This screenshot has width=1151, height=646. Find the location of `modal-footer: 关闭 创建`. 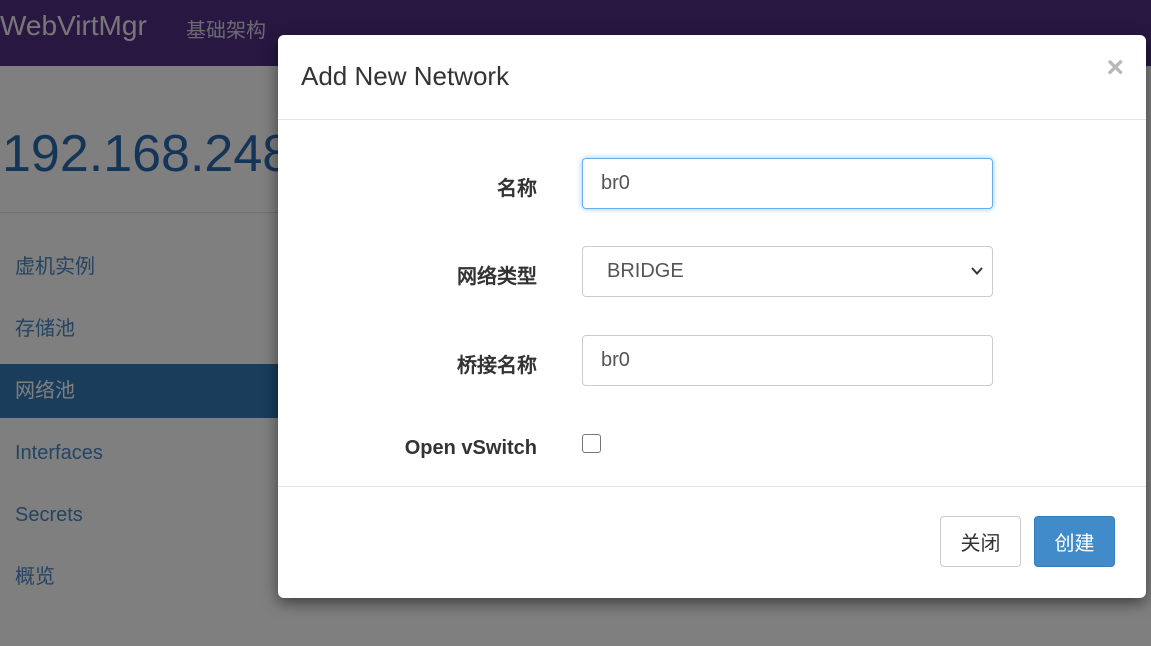

modal-footer: 关闭 创建 is located at coordinates (712, 542).